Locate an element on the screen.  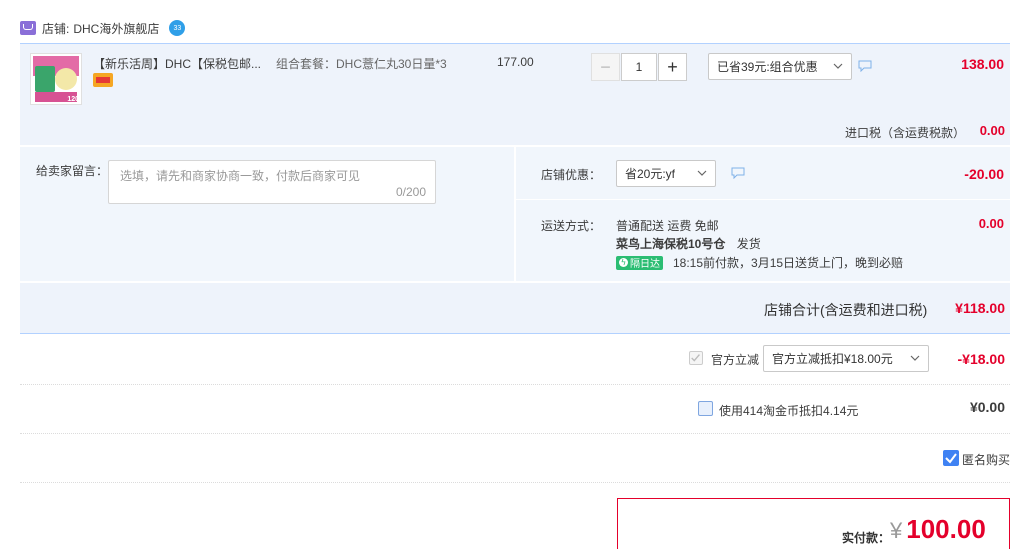
payment-value: 100.00 is located at coordinates (946, 529).